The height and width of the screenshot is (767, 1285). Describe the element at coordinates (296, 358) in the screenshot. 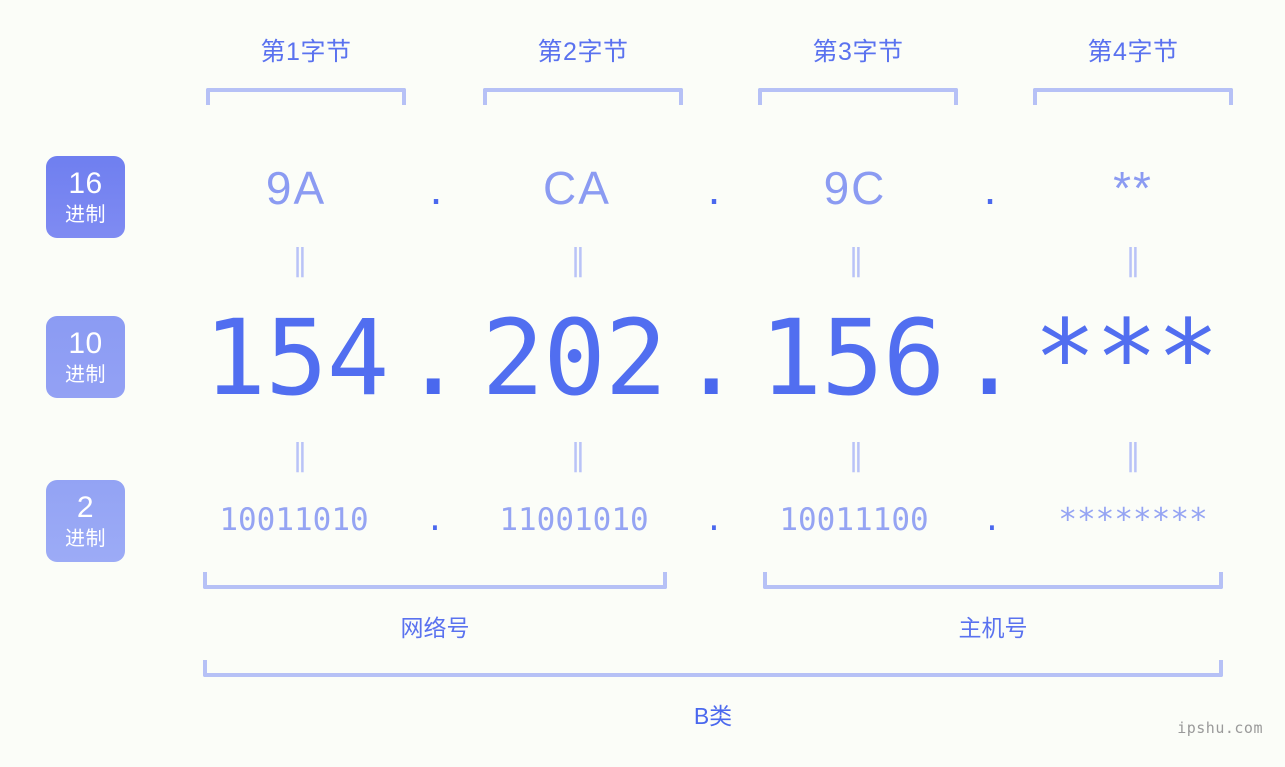

I see `decimal-octet-1: 154` at that location.